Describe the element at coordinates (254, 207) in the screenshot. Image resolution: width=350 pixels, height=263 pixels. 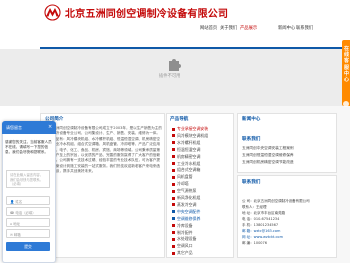
I see `contact-person: 联系人：王经理` at that location.